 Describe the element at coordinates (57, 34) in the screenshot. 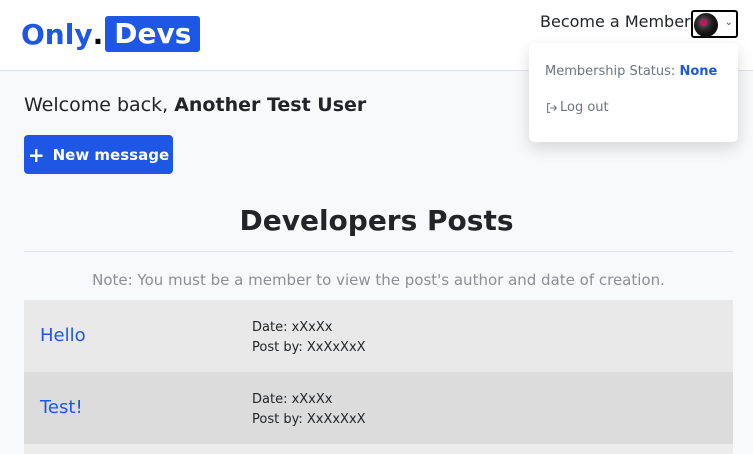

I see `logo-only: Only` at that location.